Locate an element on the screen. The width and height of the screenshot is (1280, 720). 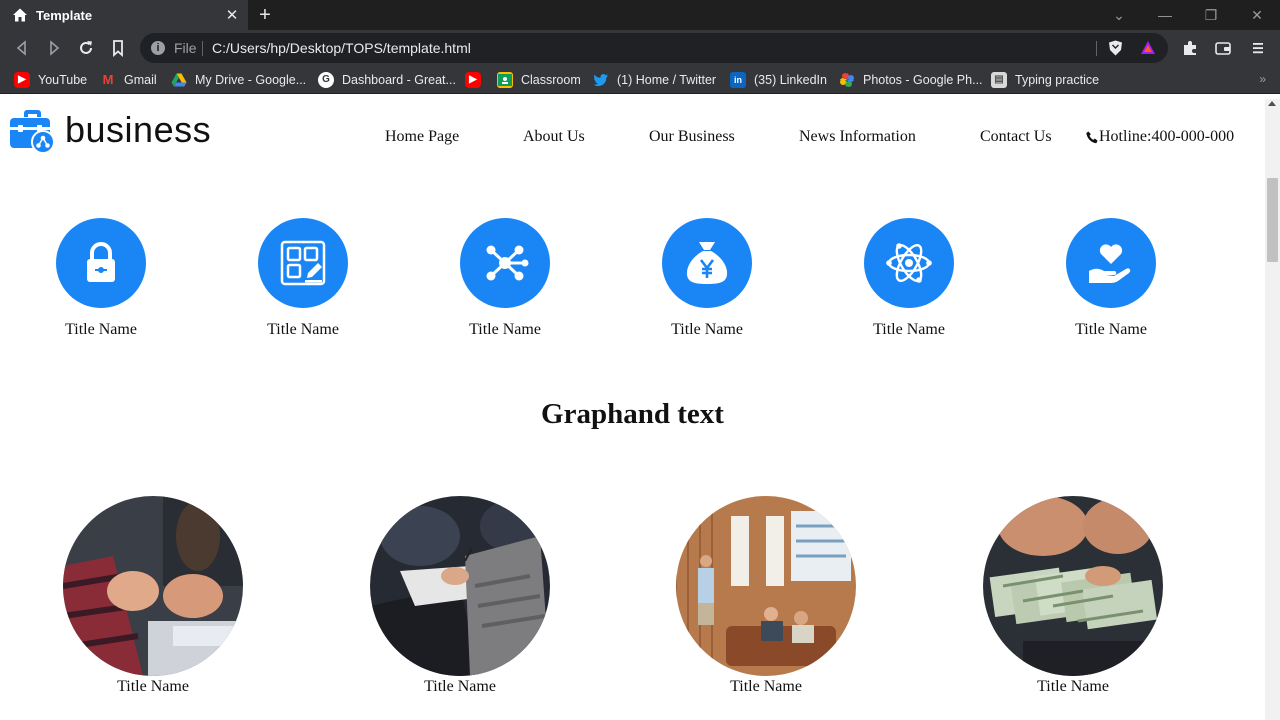
nav-news-information: News Information is located at coordinates (857, 137).